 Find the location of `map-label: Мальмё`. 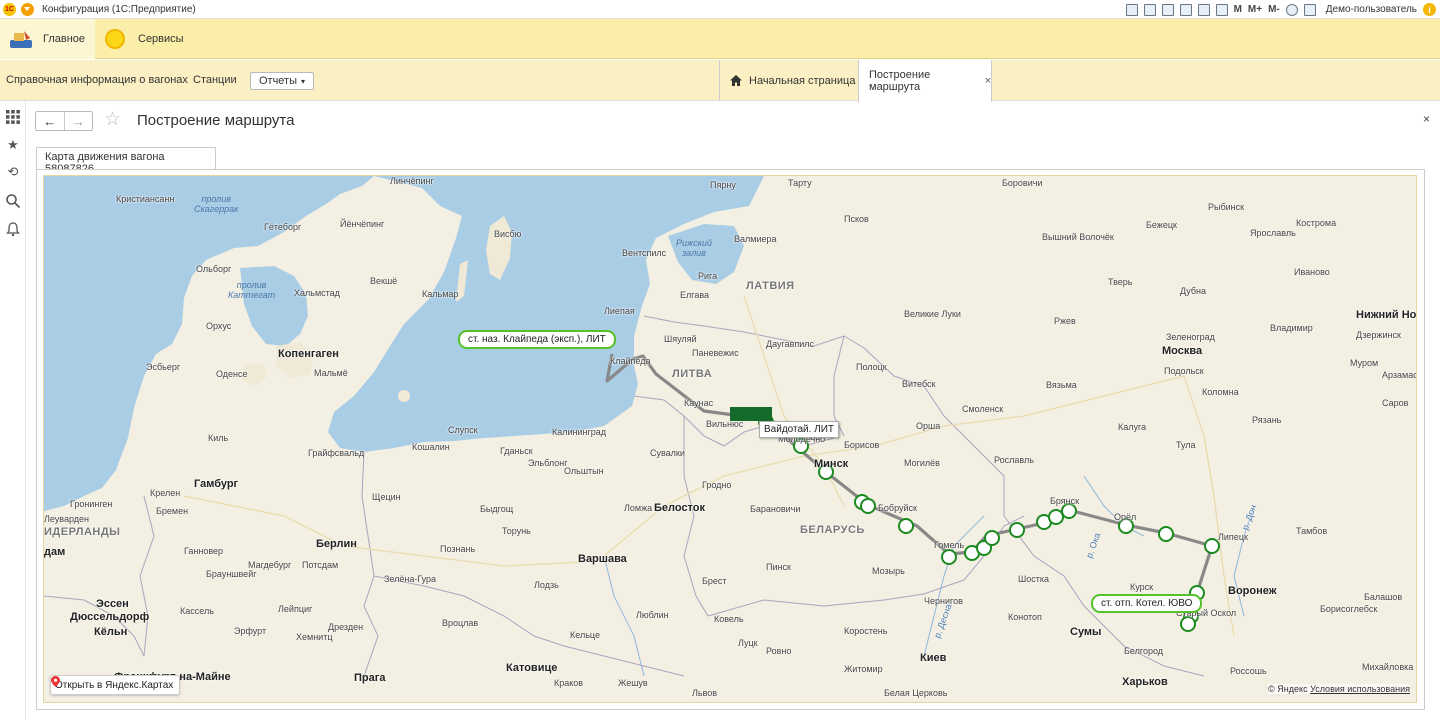

map-label: Мальмё is located at coordinates (331, 373).